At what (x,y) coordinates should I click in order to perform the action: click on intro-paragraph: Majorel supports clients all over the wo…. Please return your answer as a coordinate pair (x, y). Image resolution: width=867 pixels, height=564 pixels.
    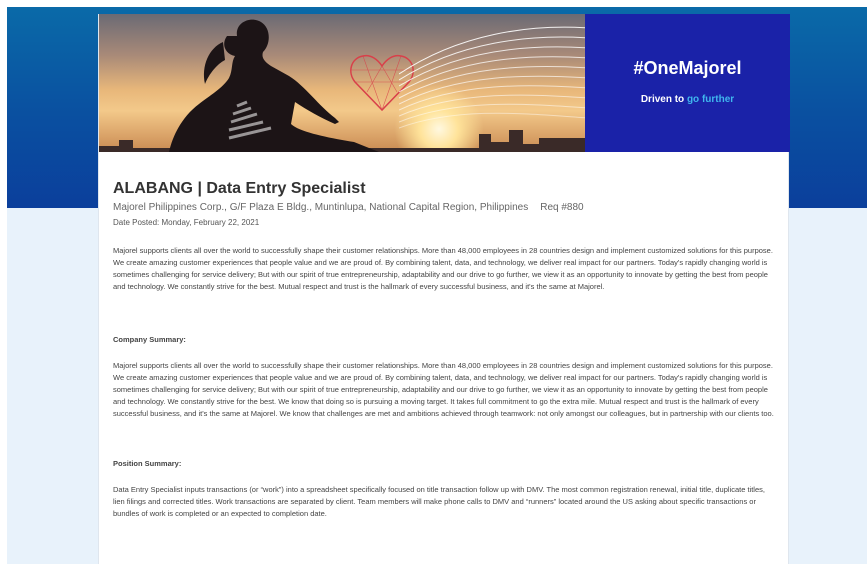
    Looking at the image, I should click on (443, 268).